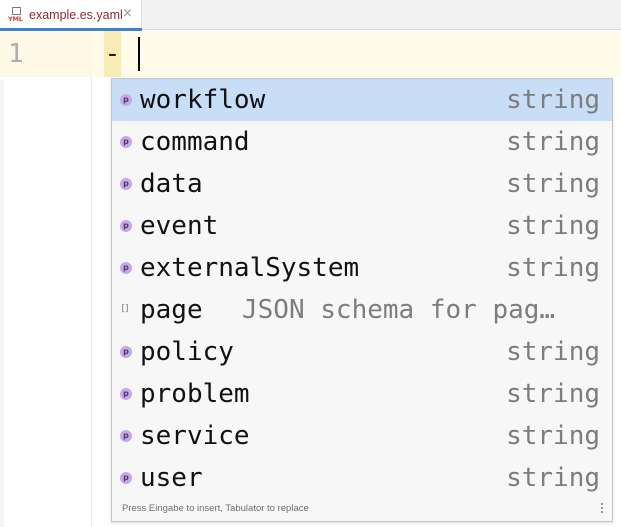 Image resolution: width=621 pixels, height=527 pixels. I want to click on completion-item-workflow: p workflow string, so click(362, 100).